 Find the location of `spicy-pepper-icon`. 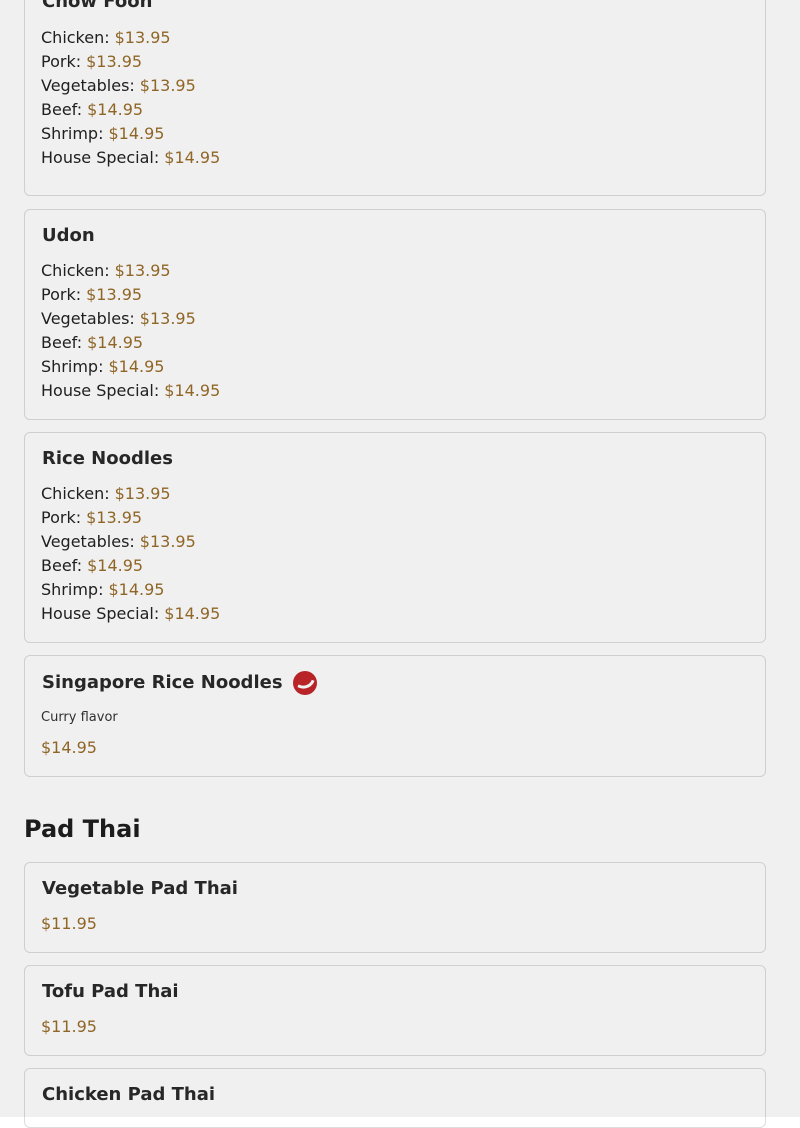

spicy-pepper-icon is located at coordinates (304, 683).